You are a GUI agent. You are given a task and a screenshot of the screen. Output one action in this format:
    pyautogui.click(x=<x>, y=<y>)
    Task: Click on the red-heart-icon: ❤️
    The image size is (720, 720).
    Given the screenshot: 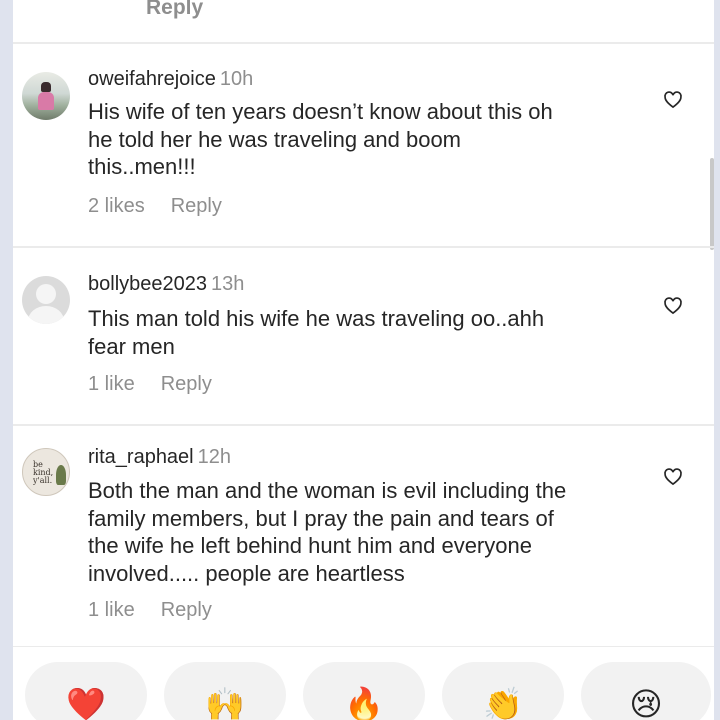 What is the action you would take?
    pyautogui.click(x=86, y=702)
    